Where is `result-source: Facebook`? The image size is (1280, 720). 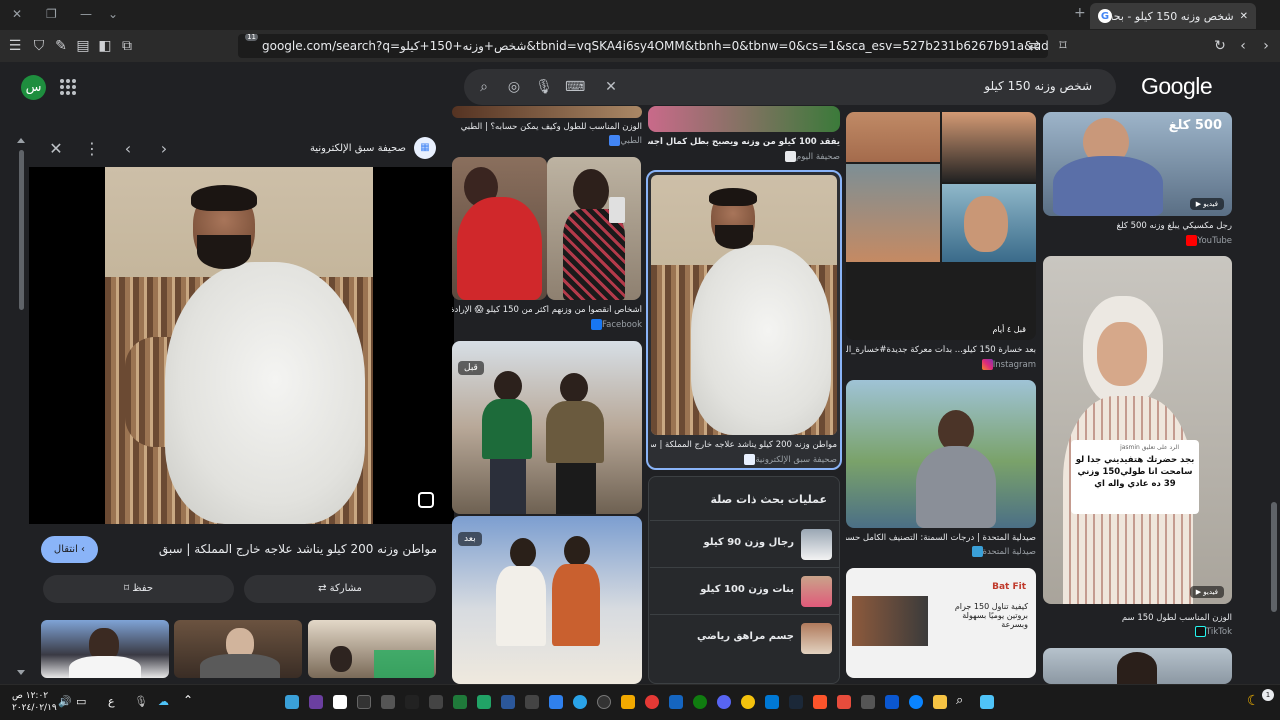 result-source: Facebook is located at coordinates (547, 324).